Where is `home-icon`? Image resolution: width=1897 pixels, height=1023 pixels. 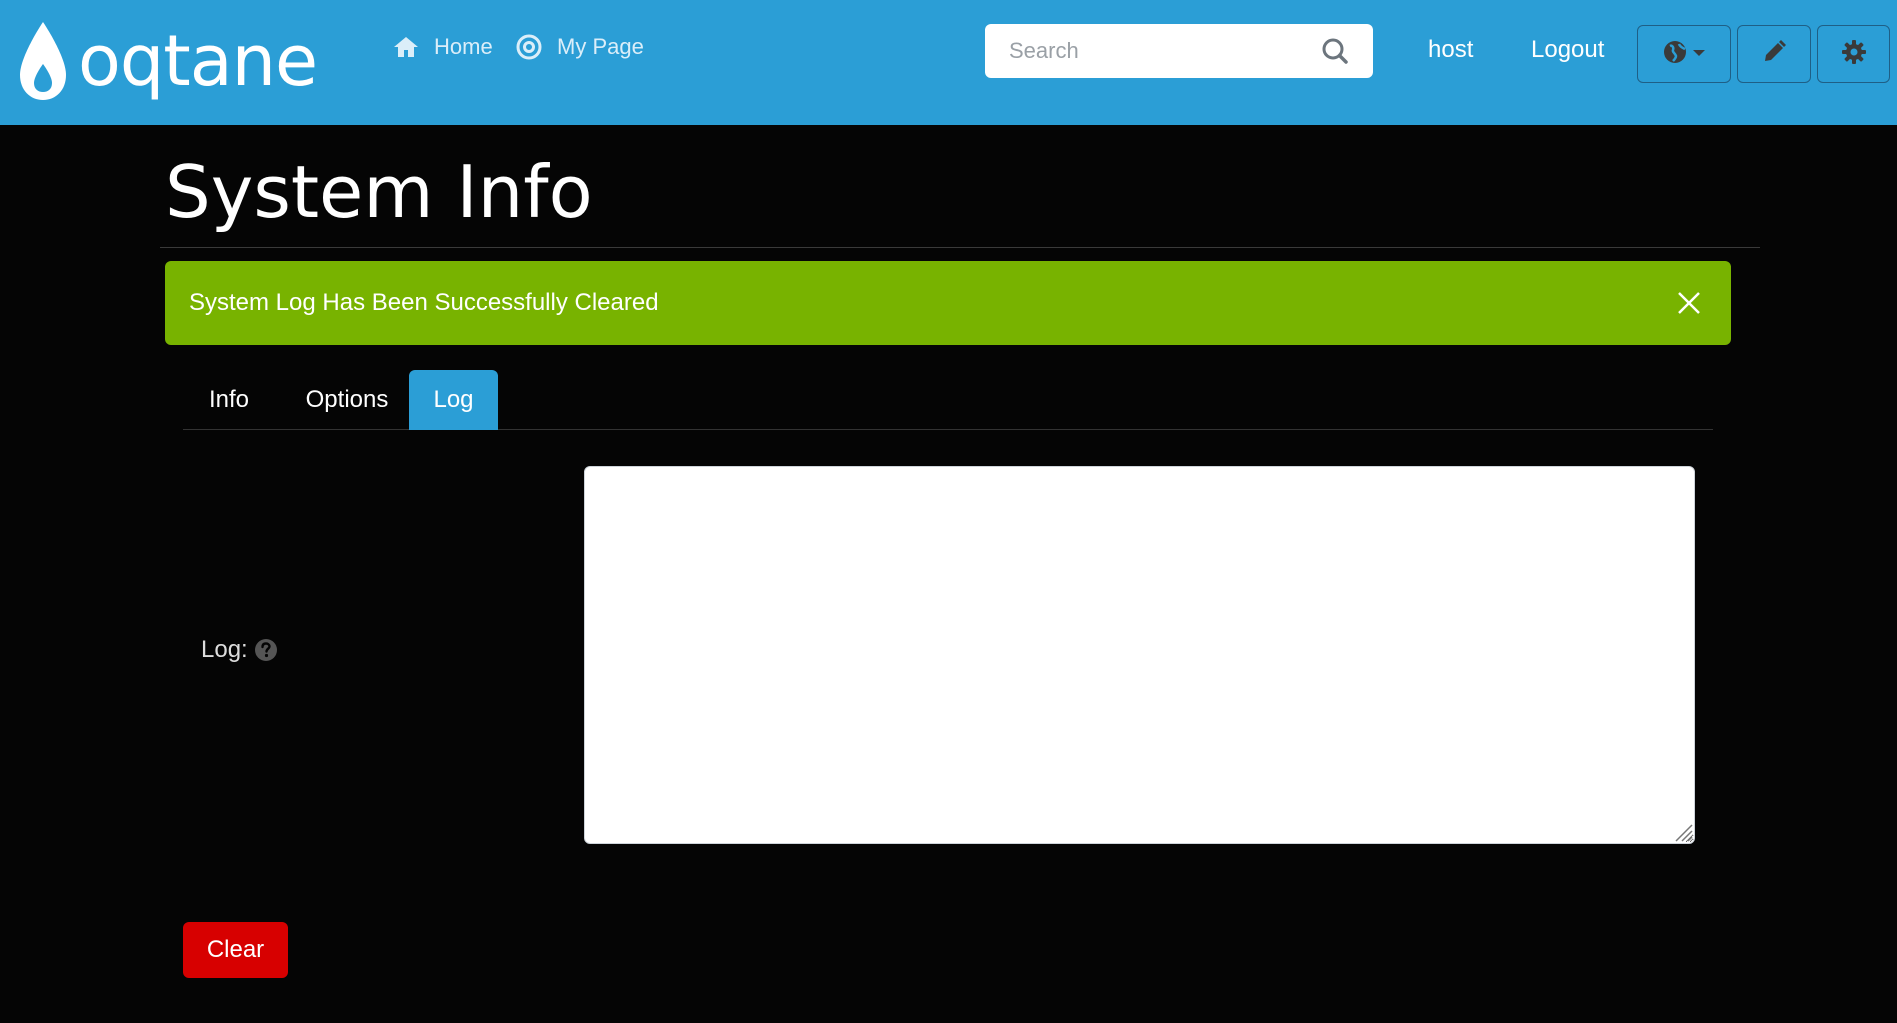 home-icon is located at coordinates (406, 47).